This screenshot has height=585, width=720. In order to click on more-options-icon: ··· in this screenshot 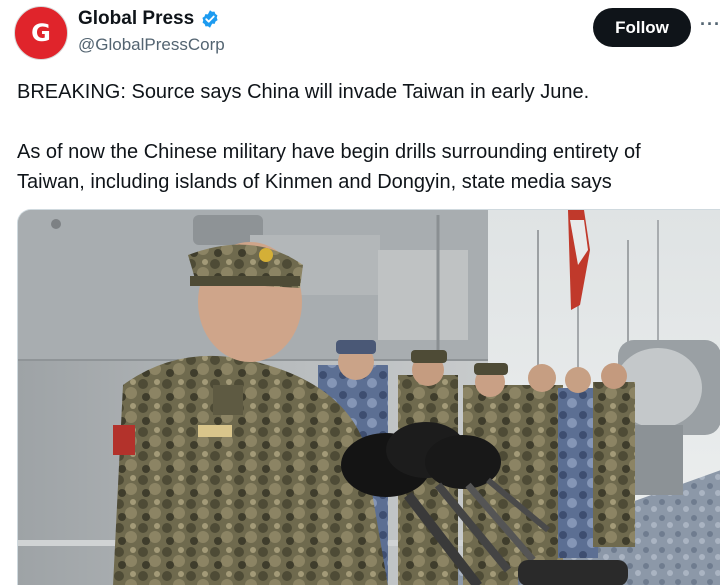, I will do `click(710, 26)`.